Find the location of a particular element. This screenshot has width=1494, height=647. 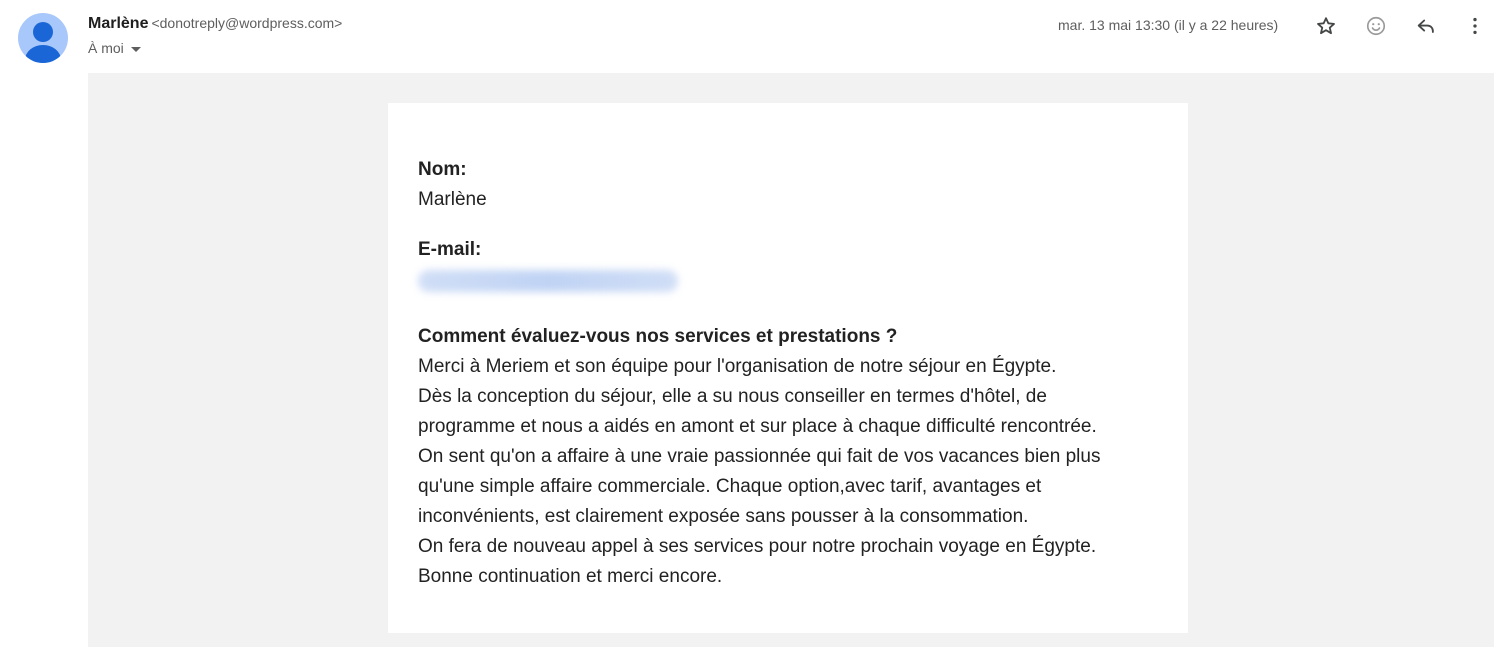

reply-icon is located at coordinates (1425, 26).